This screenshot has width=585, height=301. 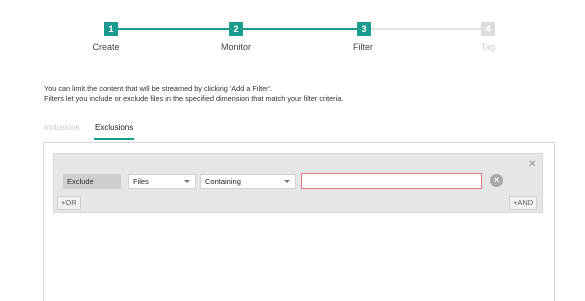 What do you see at coordinates (114, 130) in the screenshot?
I see `tab-exclusions: Exclusions` at bounding box center [114, 130].